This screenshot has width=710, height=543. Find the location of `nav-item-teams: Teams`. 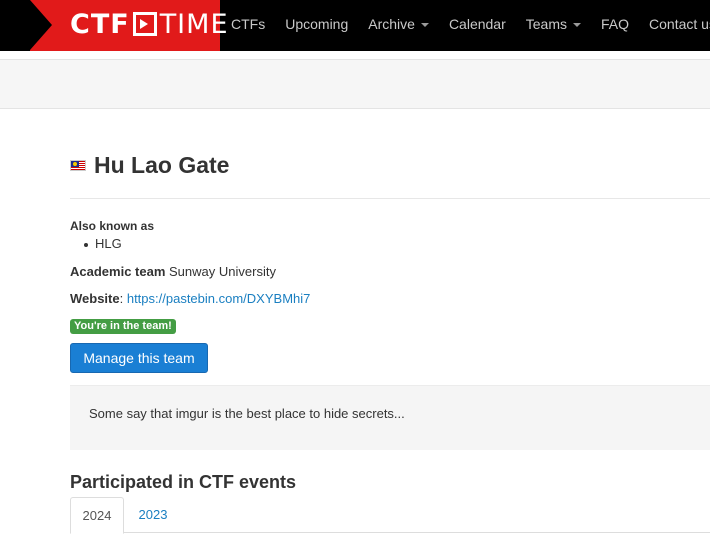

nav-item-teams: Teams is located at coordinates (553, 25).